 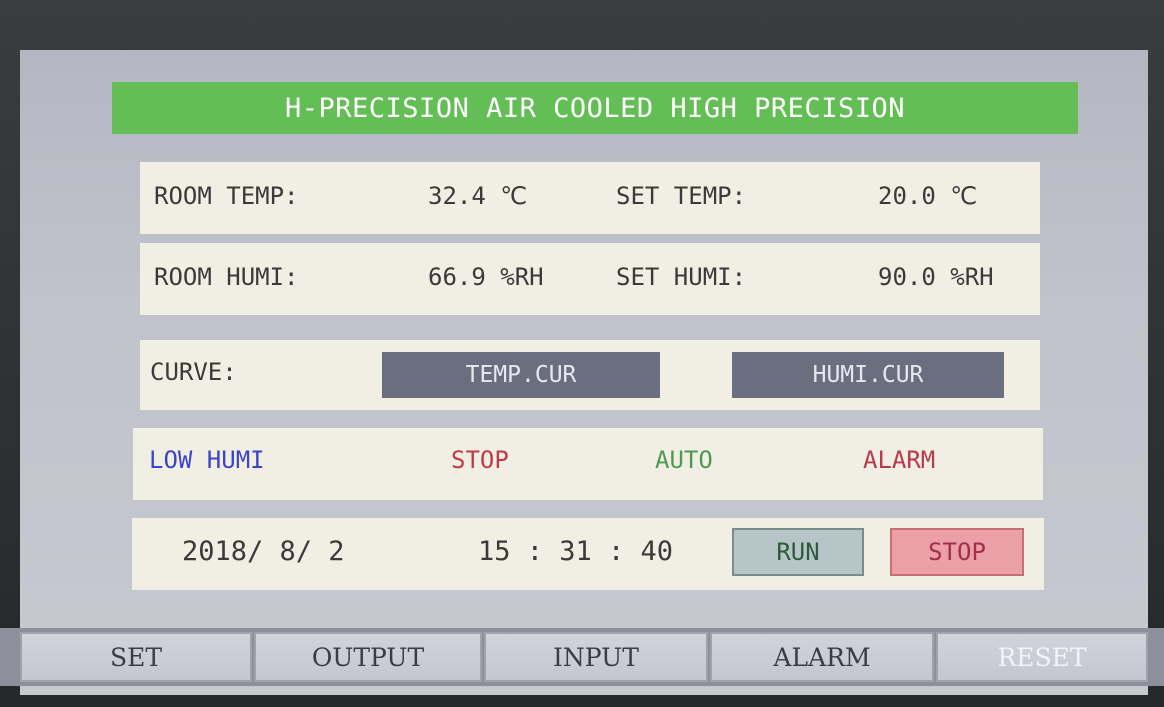 What do you see at coordinates (226, 277) in the screenshot?
I see `room-humi-label: ROOM HUMI:` at bounding box center [226, 277].